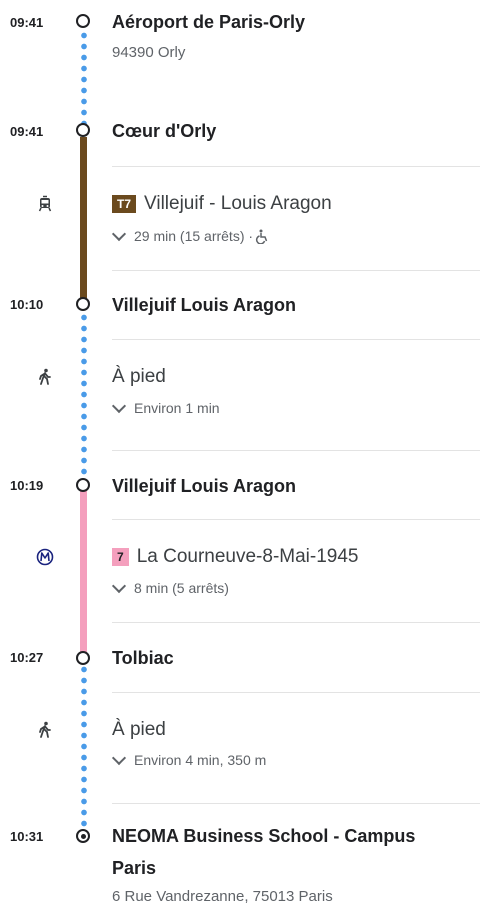 The height and width of the screenshot is (907, 480). Describe the element at coordinates (134, 868) in the screenshot. I see `destination-name-line2: Paris` at that location.